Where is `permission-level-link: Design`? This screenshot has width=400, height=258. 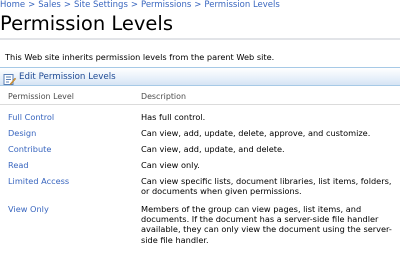 permission-level-link: Design is located at coordinates (22, 133).